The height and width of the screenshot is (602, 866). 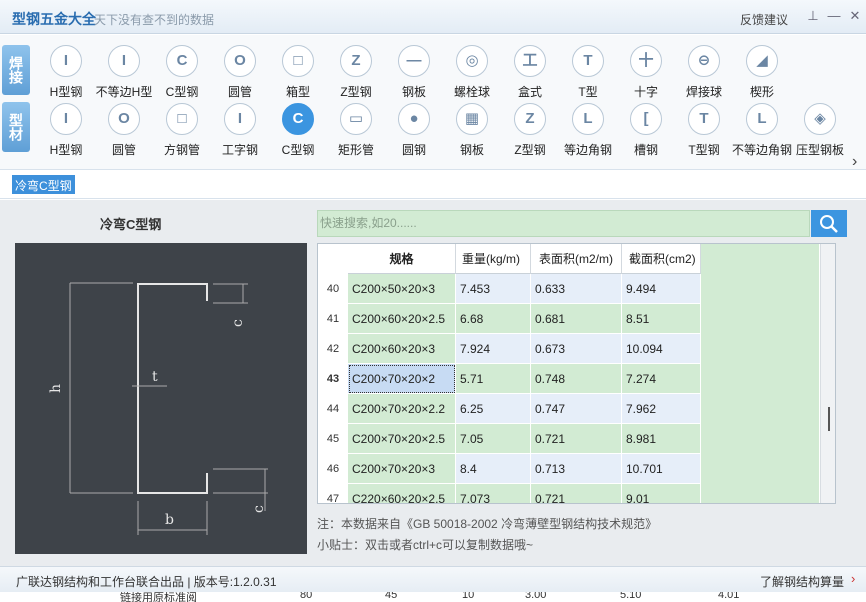 What do you see at coordinates (588, 72) in the screenshot?
I see `weld-item: T T型` at bounding box center [588, 72].